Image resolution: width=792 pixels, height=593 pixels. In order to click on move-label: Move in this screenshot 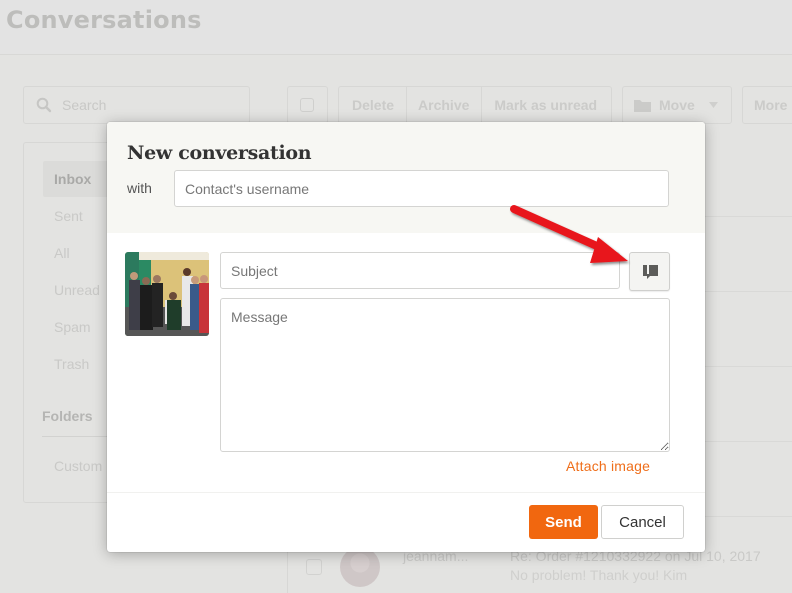, I will do `click(677, 105)`.